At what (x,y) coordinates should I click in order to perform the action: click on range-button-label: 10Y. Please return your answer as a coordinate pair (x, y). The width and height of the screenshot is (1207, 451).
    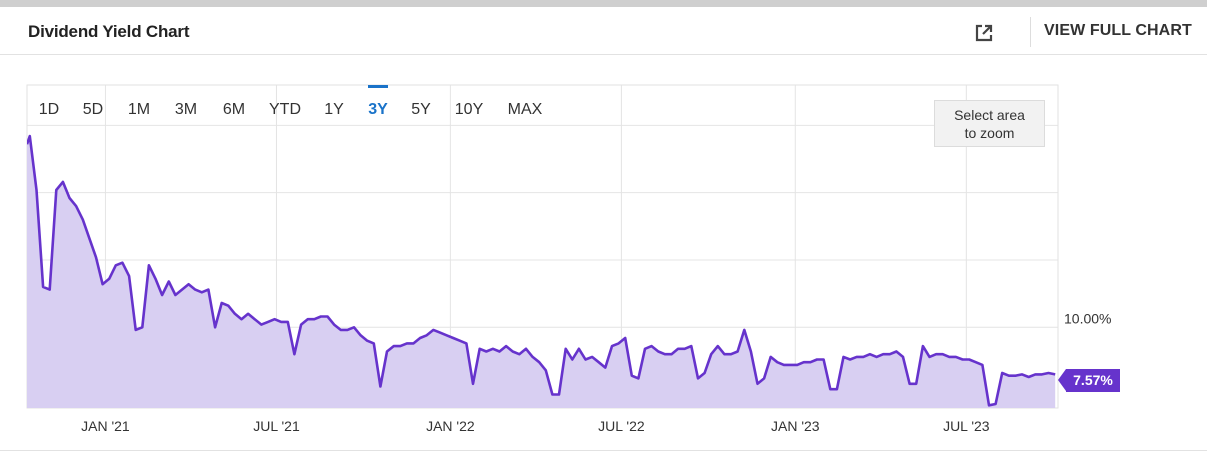
    Looking at the image, I should click on (469, 109).